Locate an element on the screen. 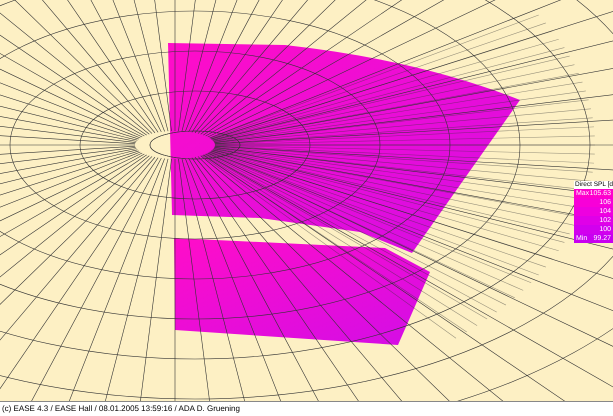 The width and height of the screenshot is (613, 416). status-text: (c) EASE 4.3 / EASE Hall / 08.01.2005 13:59:16 / ADA D. Gruening is located at coordinates (121, 408).